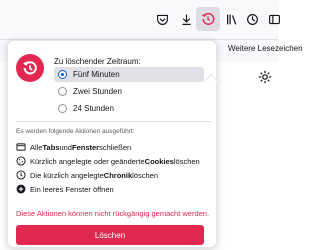 The image size is (320, 250). What do you see at coordinates (274, 19) in the screenshot?
I see `sidebar-icon` at bounding box center [274, 19].